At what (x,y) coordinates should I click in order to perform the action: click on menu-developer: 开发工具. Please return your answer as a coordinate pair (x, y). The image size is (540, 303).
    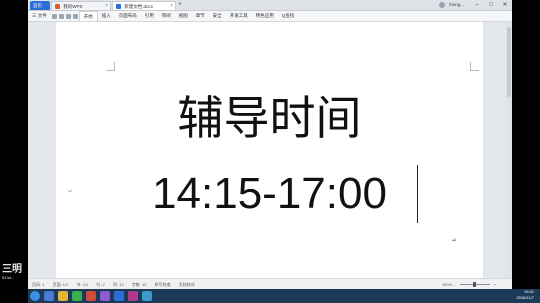
    Looking at the image, I should click on (239, 16).